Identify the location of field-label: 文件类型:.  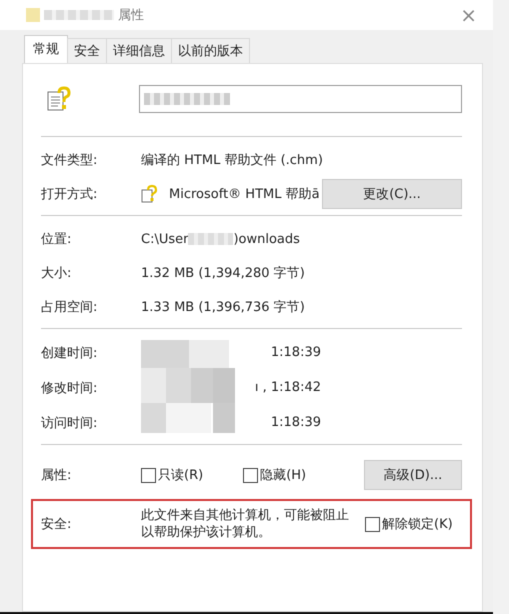
(69, 160).